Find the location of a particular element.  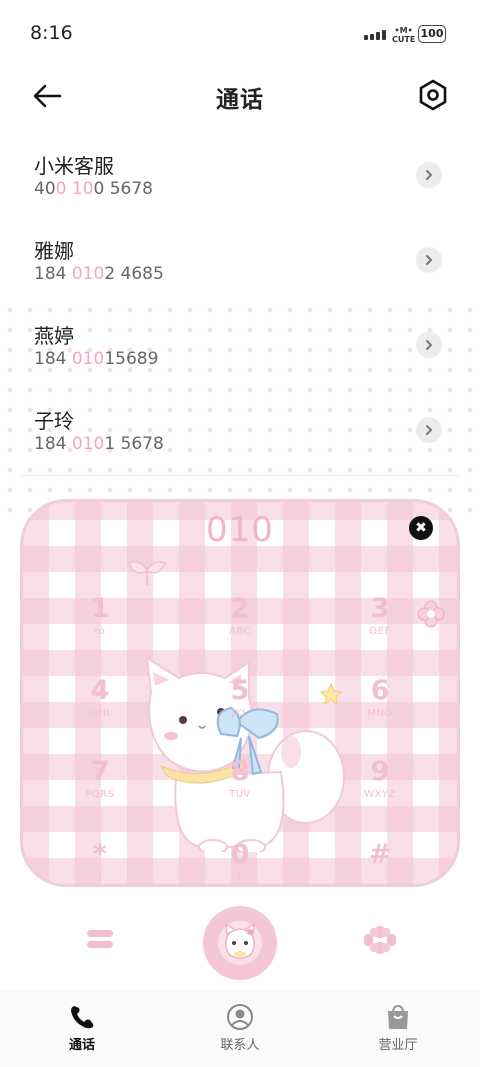

dial-controls is located at coordinates (240, 941).